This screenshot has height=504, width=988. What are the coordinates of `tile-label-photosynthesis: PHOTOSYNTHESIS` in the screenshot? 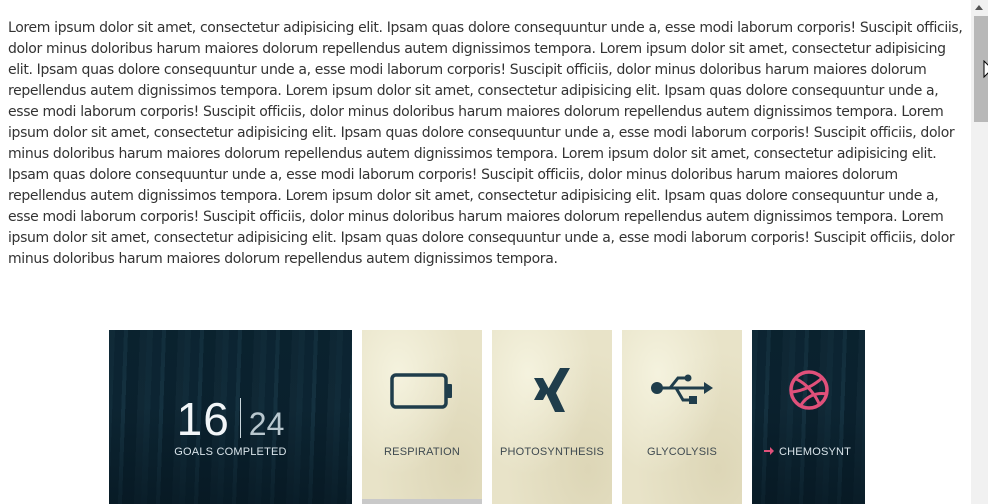 It's located at (552, 452).